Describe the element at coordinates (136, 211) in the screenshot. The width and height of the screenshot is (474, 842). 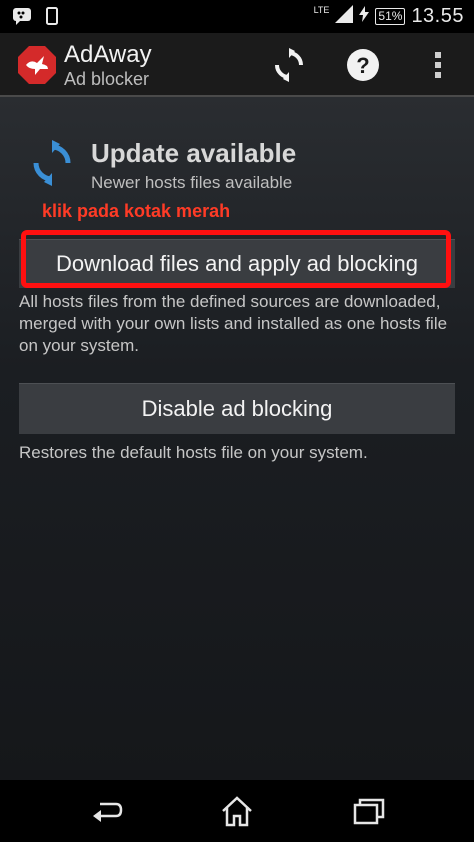
I see `annotation-text: klik pada kotak merah` at that location.